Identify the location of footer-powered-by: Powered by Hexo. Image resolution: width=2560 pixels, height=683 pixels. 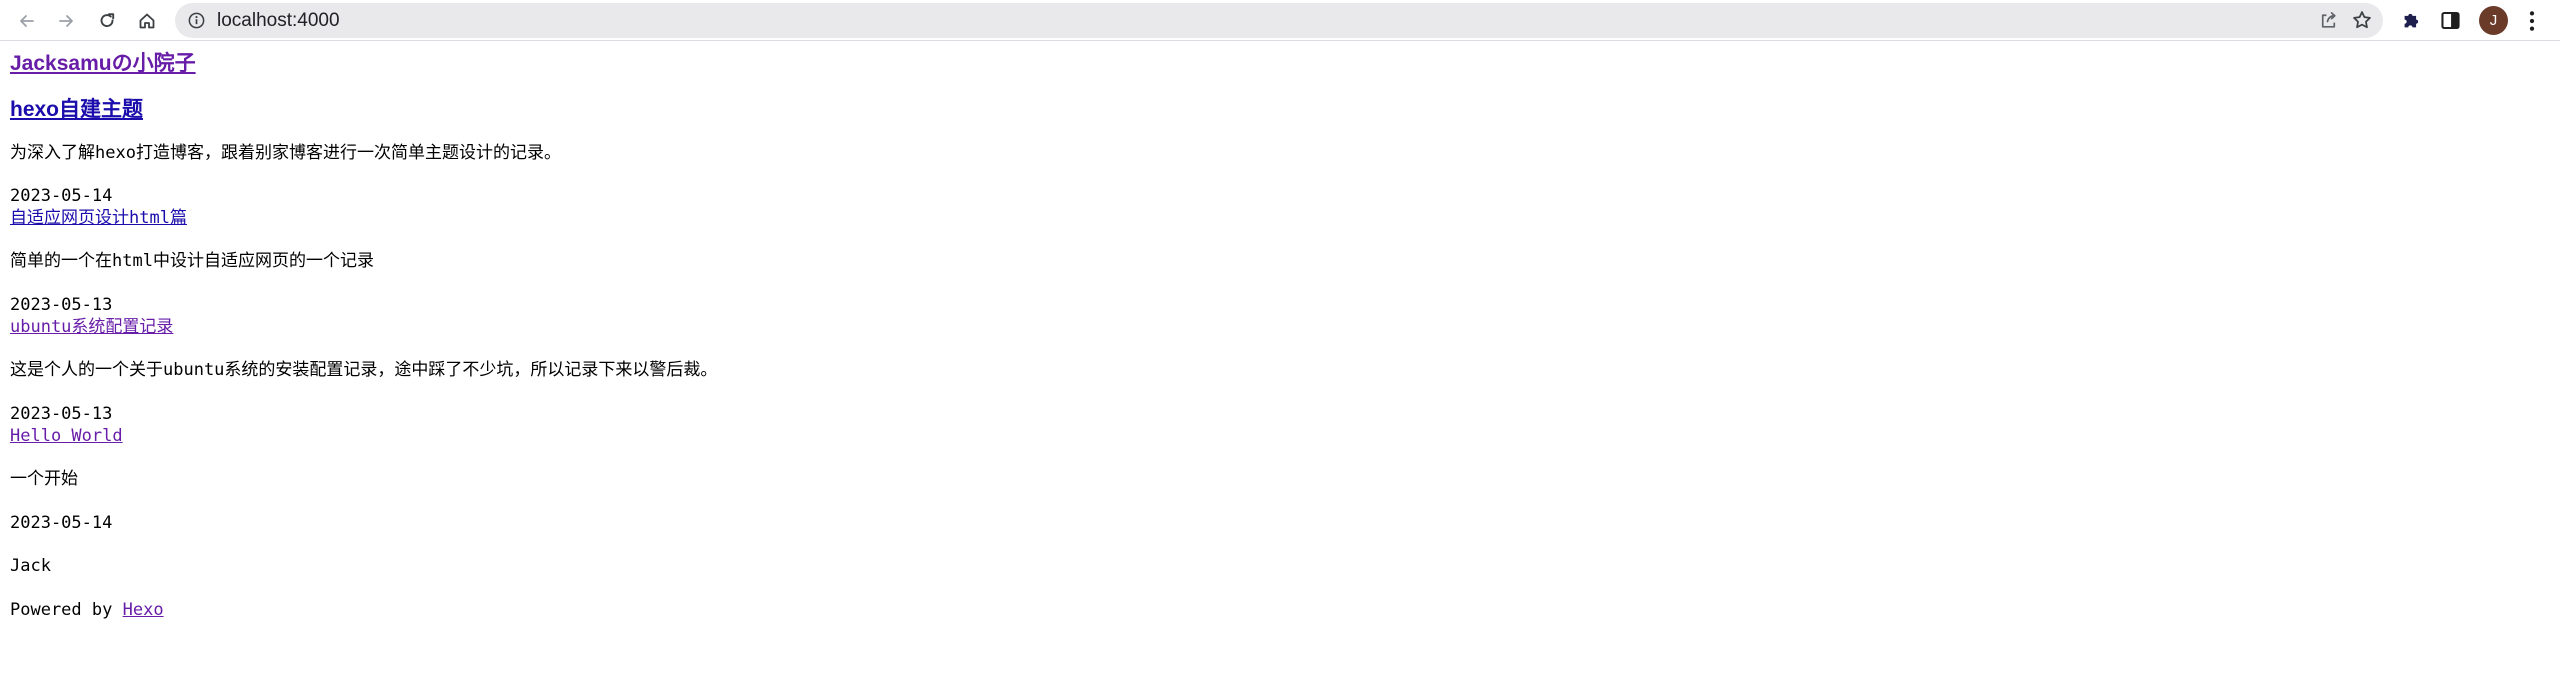
(87, 610).